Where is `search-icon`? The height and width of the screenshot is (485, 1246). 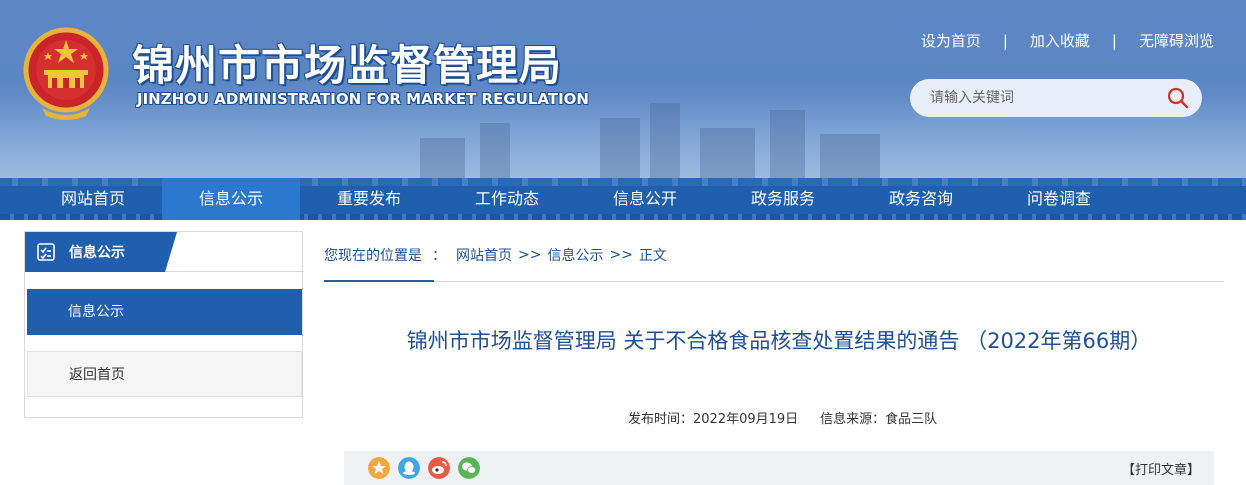 search-icon is located at coordinates (1178, 98).